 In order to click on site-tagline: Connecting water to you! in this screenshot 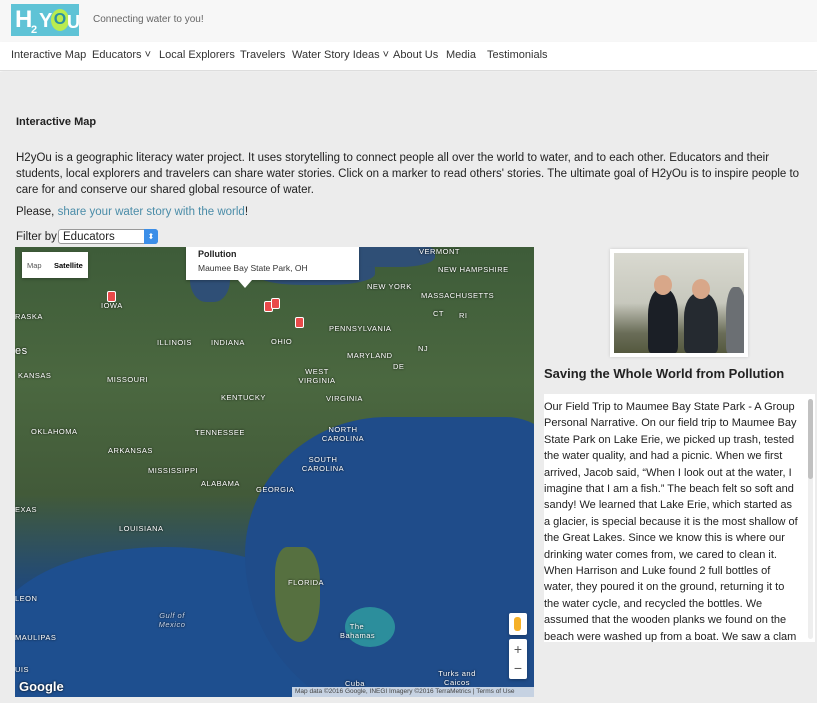, I will do `click(148, 19)`.